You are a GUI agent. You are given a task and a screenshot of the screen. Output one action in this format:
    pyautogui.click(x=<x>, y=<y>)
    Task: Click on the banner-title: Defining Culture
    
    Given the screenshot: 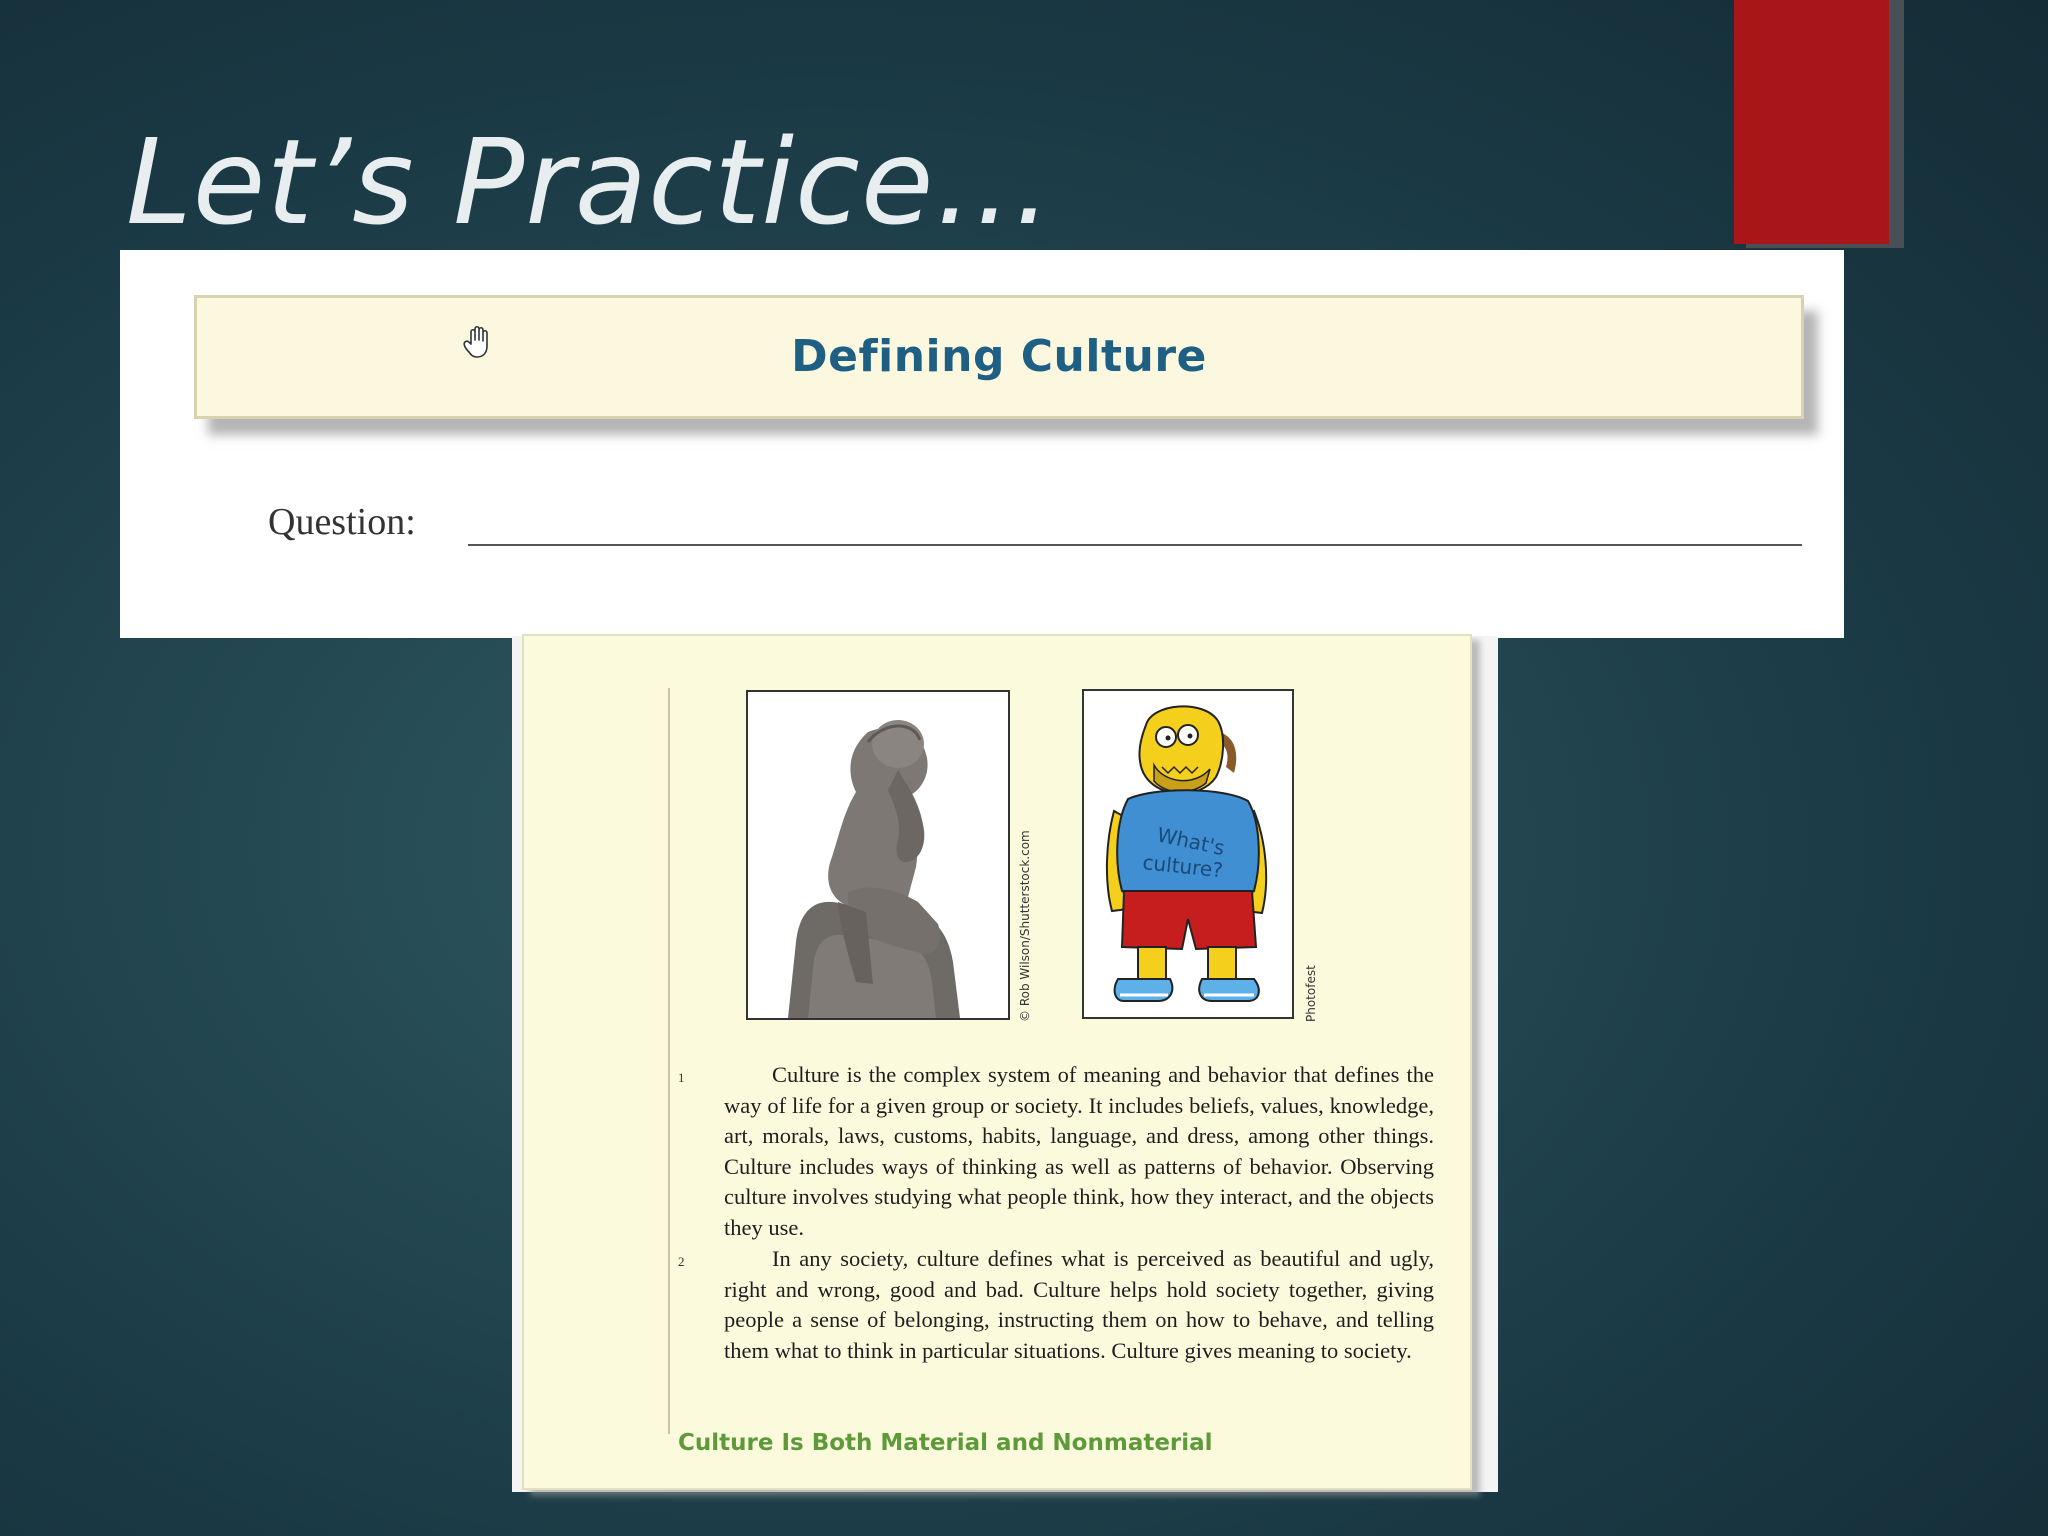 What is the action you would take?
    pyautogui.click(x=999, y=356)
    